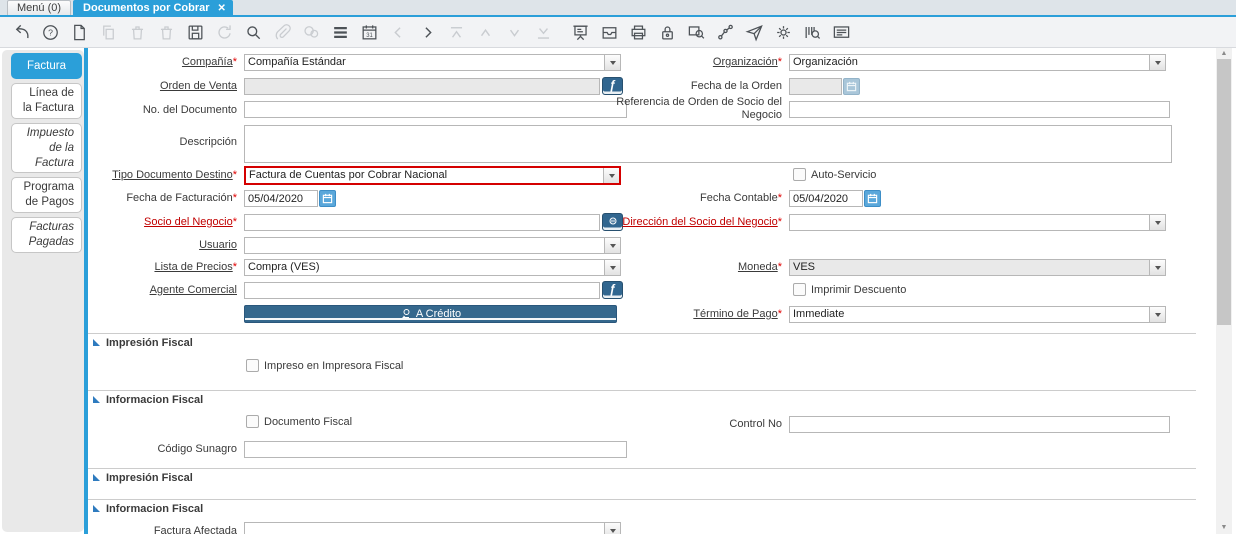  Describe the element at coordinates (46, 235) in the screenshot. I see `sidebar-item-facturas-pagadas: Facturas Pagadas` at that location.